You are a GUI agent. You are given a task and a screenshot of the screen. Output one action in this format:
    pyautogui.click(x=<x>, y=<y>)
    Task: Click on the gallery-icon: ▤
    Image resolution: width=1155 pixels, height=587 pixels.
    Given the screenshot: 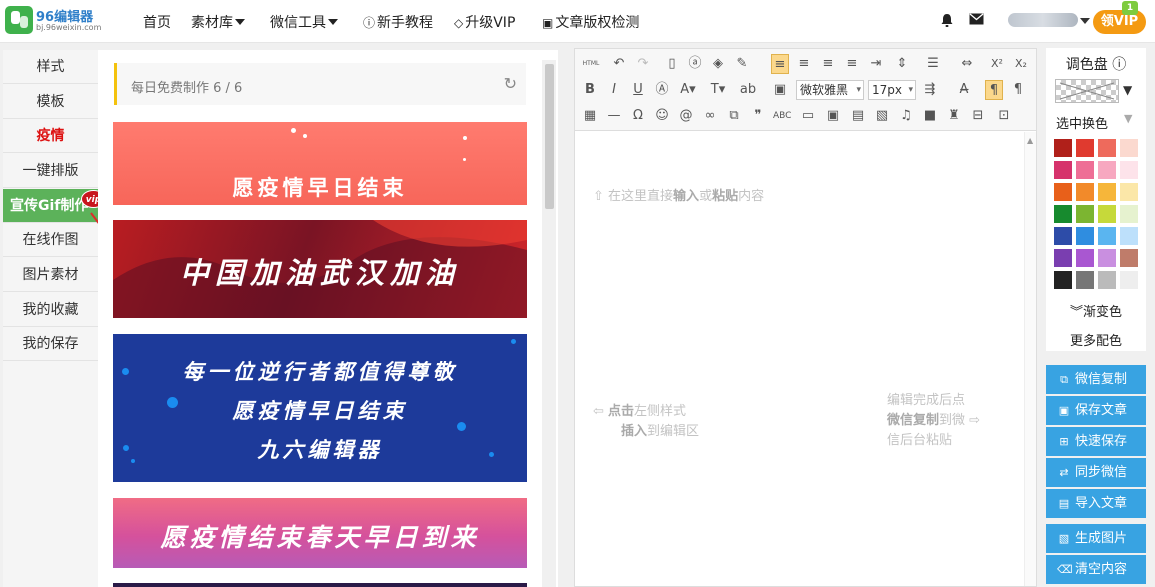 What is the action you would take?
    pyautogui.click(x=858, y=116)
    